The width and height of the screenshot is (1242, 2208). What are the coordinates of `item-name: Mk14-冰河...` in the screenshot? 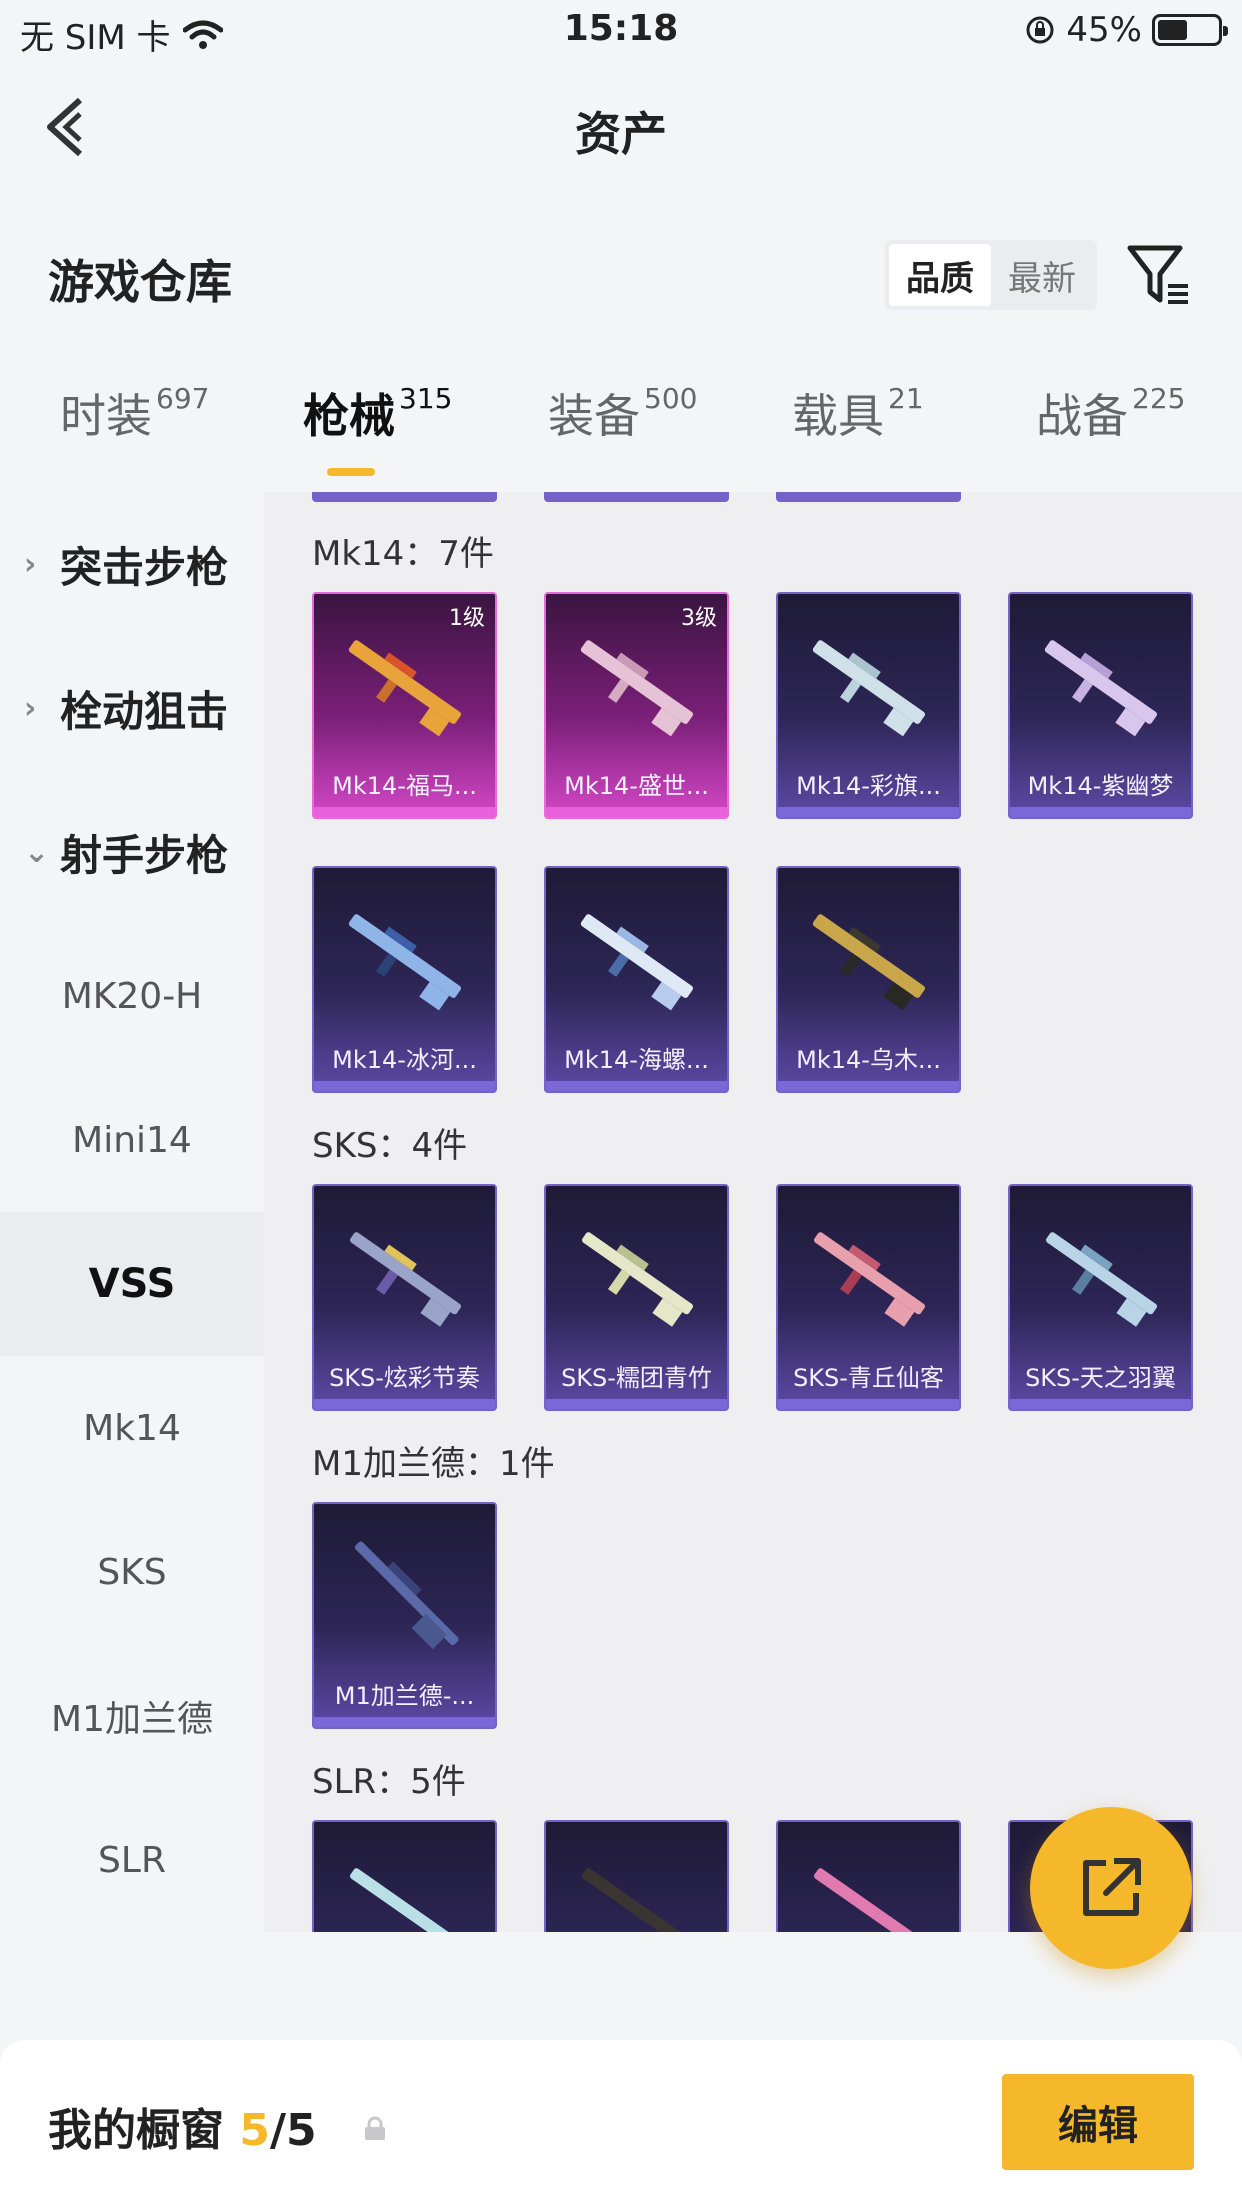 It's located at (404, 1060).